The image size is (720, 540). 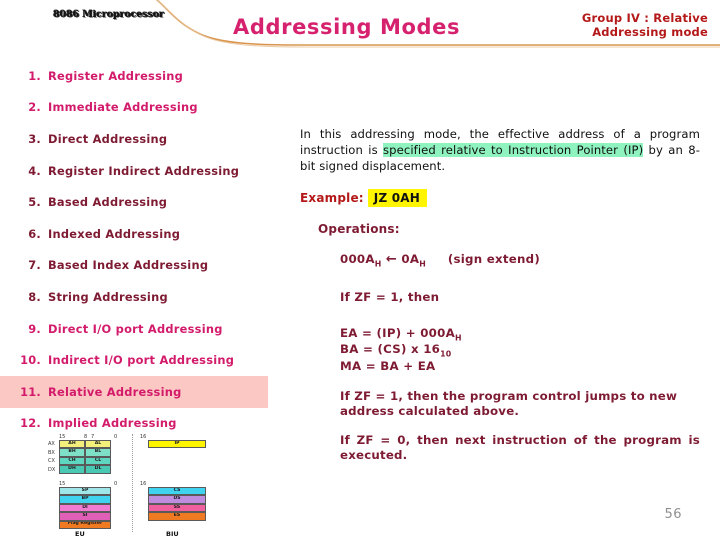 What do you see at coordinates (116, 484) in the screenshot?
I see `ptr-bit-label-0: 0` at bounding box center [116, 484].